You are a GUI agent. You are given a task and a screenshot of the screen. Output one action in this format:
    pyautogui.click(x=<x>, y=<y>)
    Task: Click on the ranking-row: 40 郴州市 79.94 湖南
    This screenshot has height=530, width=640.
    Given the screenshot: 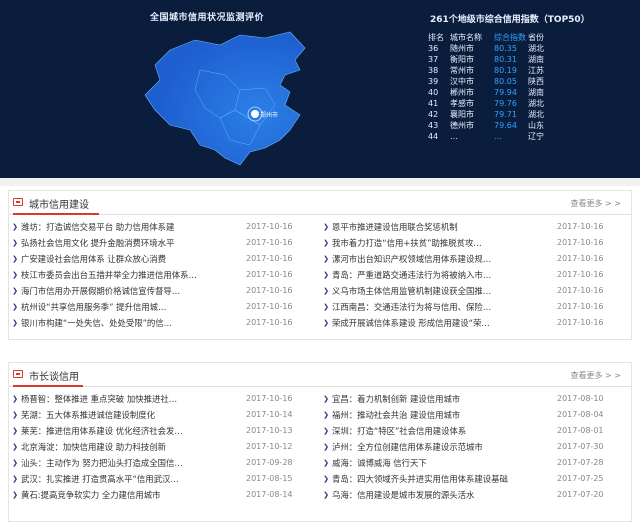 What is the action you would take?
    pyautogui.click(x=503, y=92)
    